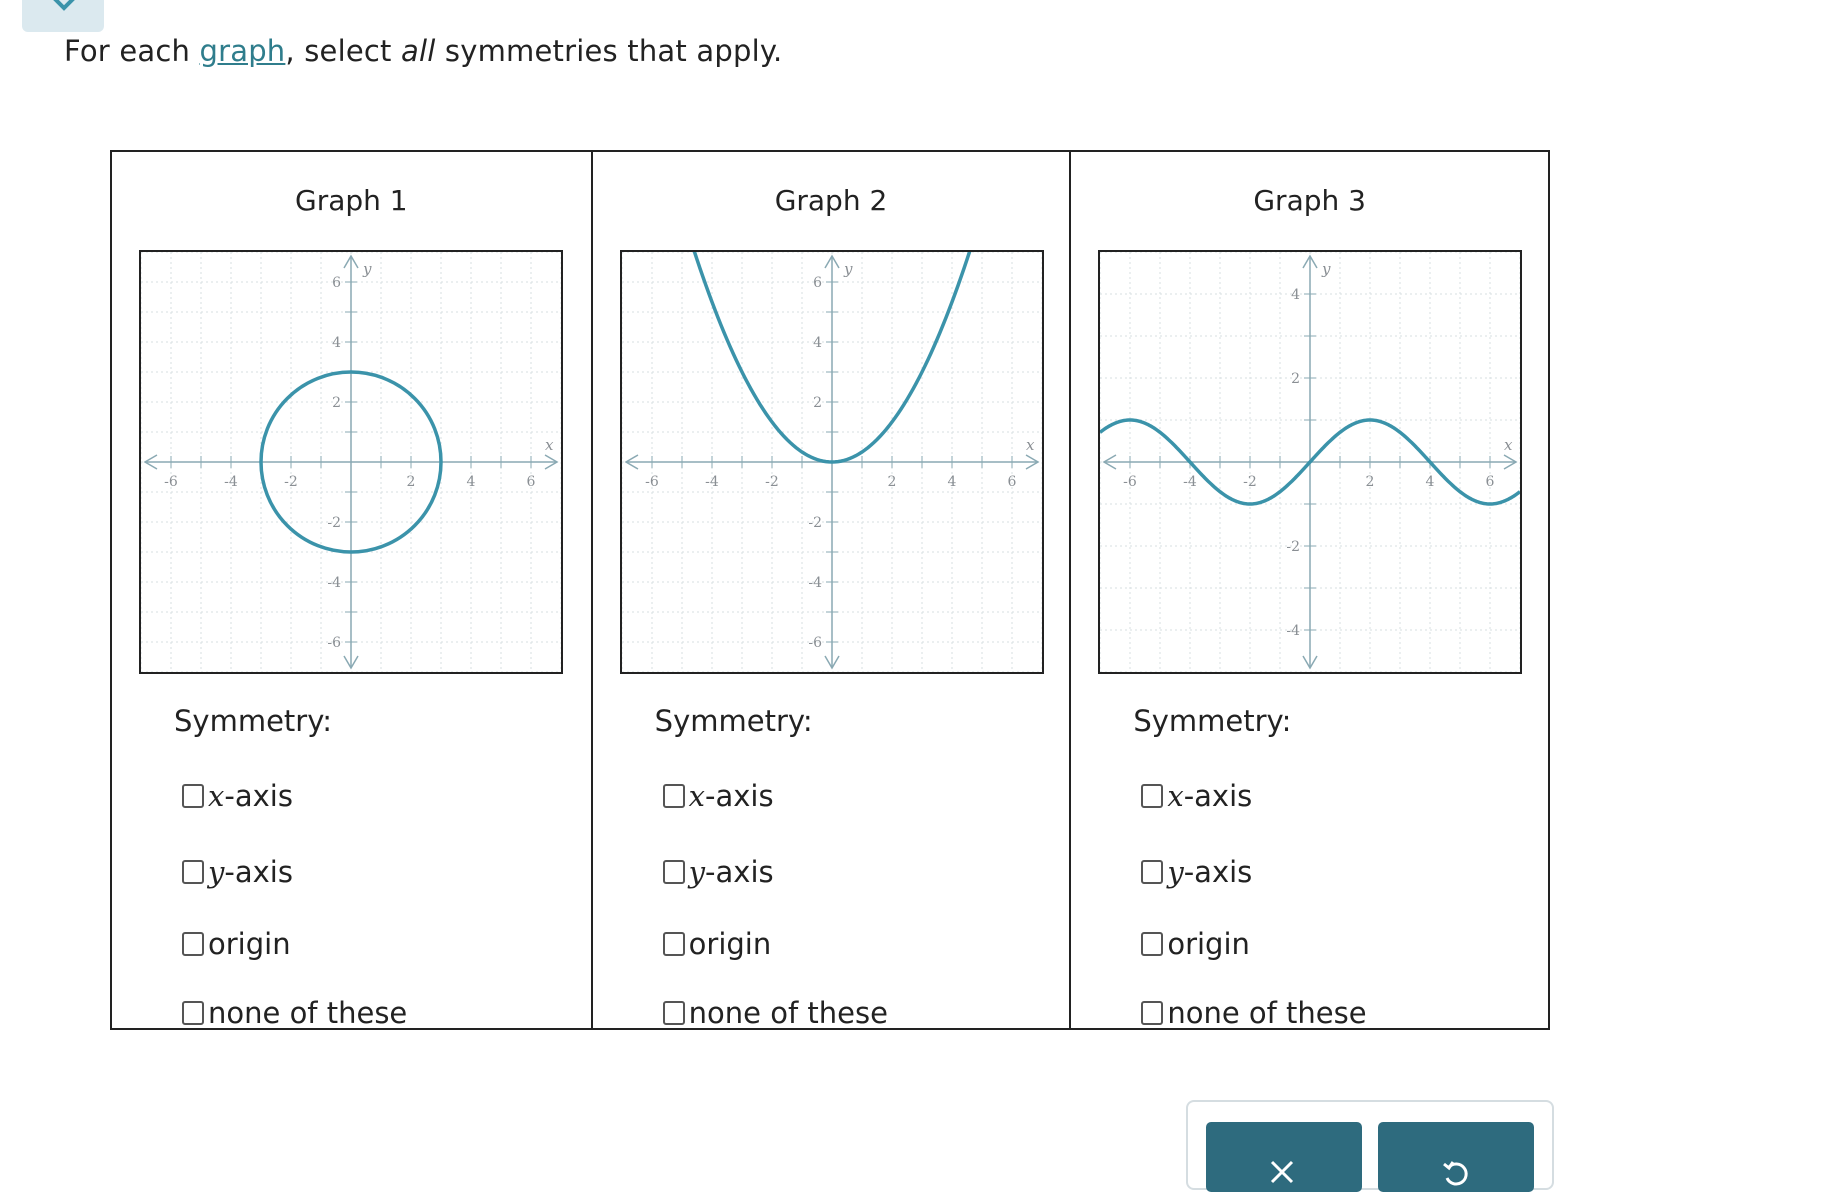 This screenshot has width=1844, height=1192. I want to click on collapse-toggle, so click(63, 16).